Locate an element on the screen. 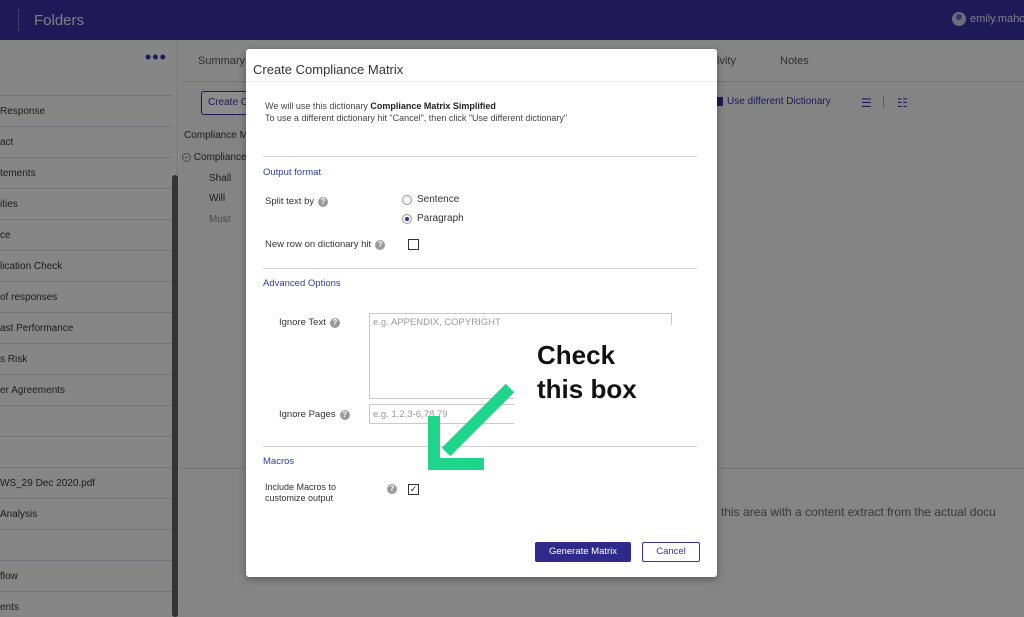 This screenshot has width=1024, height=617. split-text-label: Split text by ? is located at coordinates (297, 201).